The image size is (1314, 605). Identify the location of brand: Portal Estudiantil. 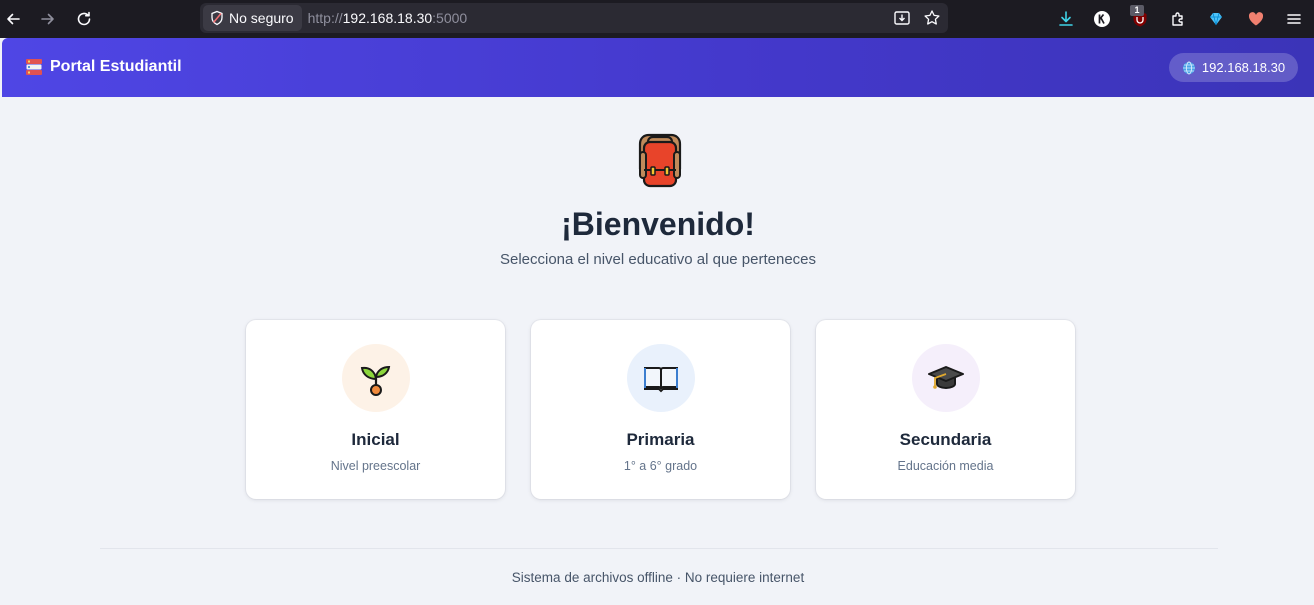
(103, 67).